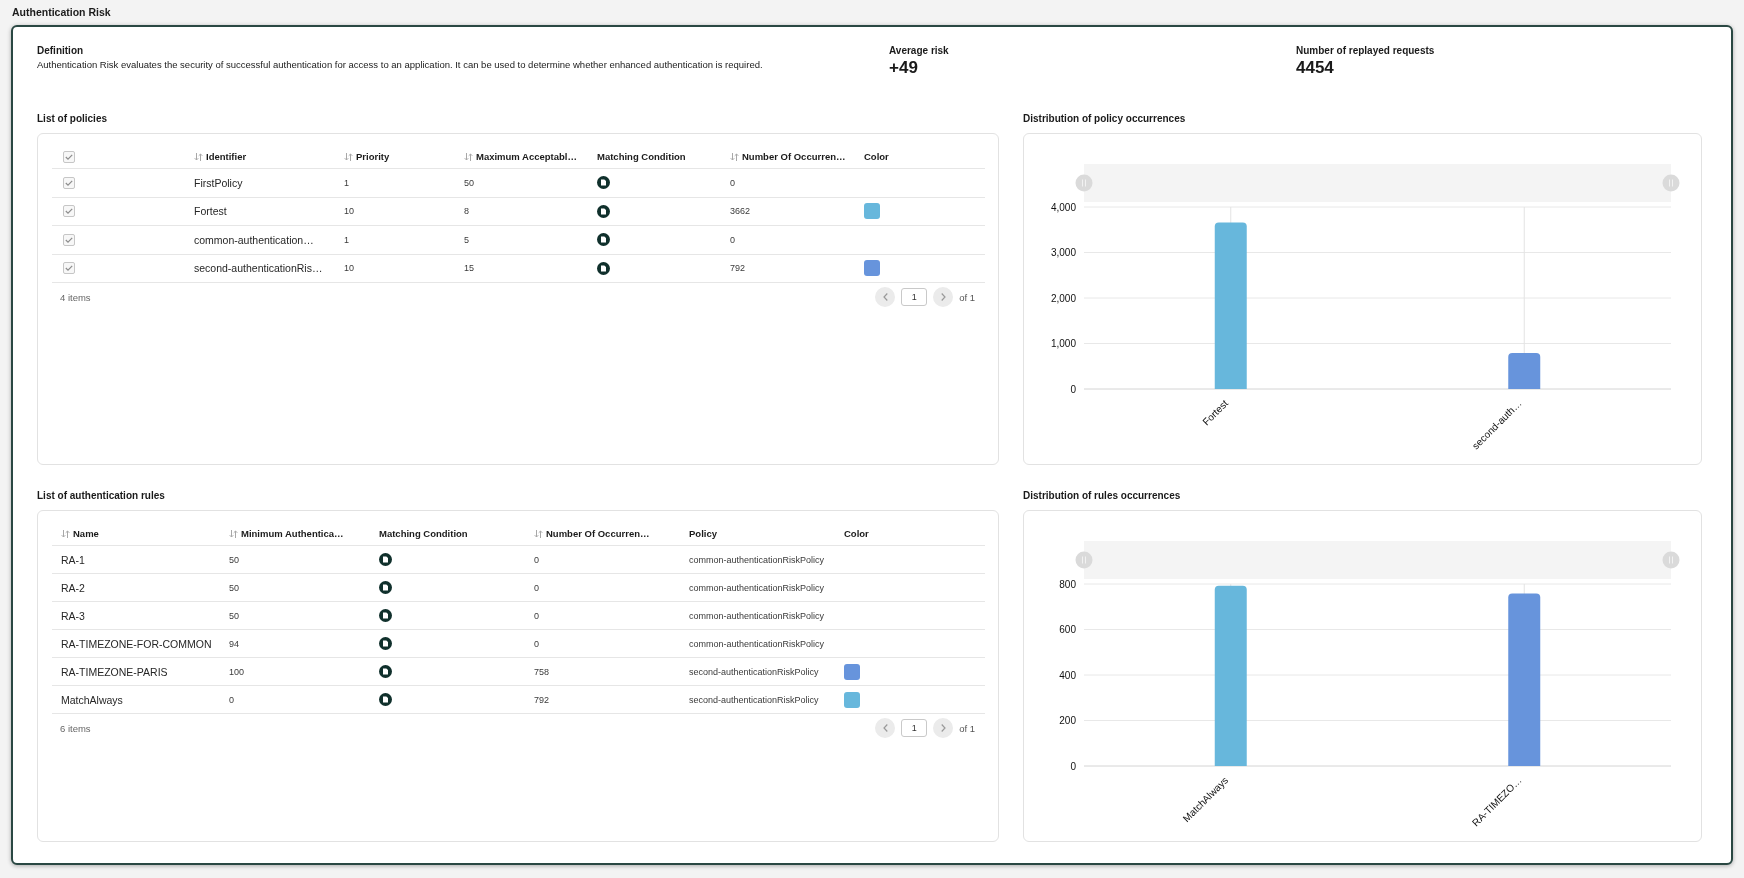 This screenshot has width=1744, height=878. What do you see at coordinates (466, 239) in the screenshot?
I see `table-cell: 5` at bounding box center [466, 239].